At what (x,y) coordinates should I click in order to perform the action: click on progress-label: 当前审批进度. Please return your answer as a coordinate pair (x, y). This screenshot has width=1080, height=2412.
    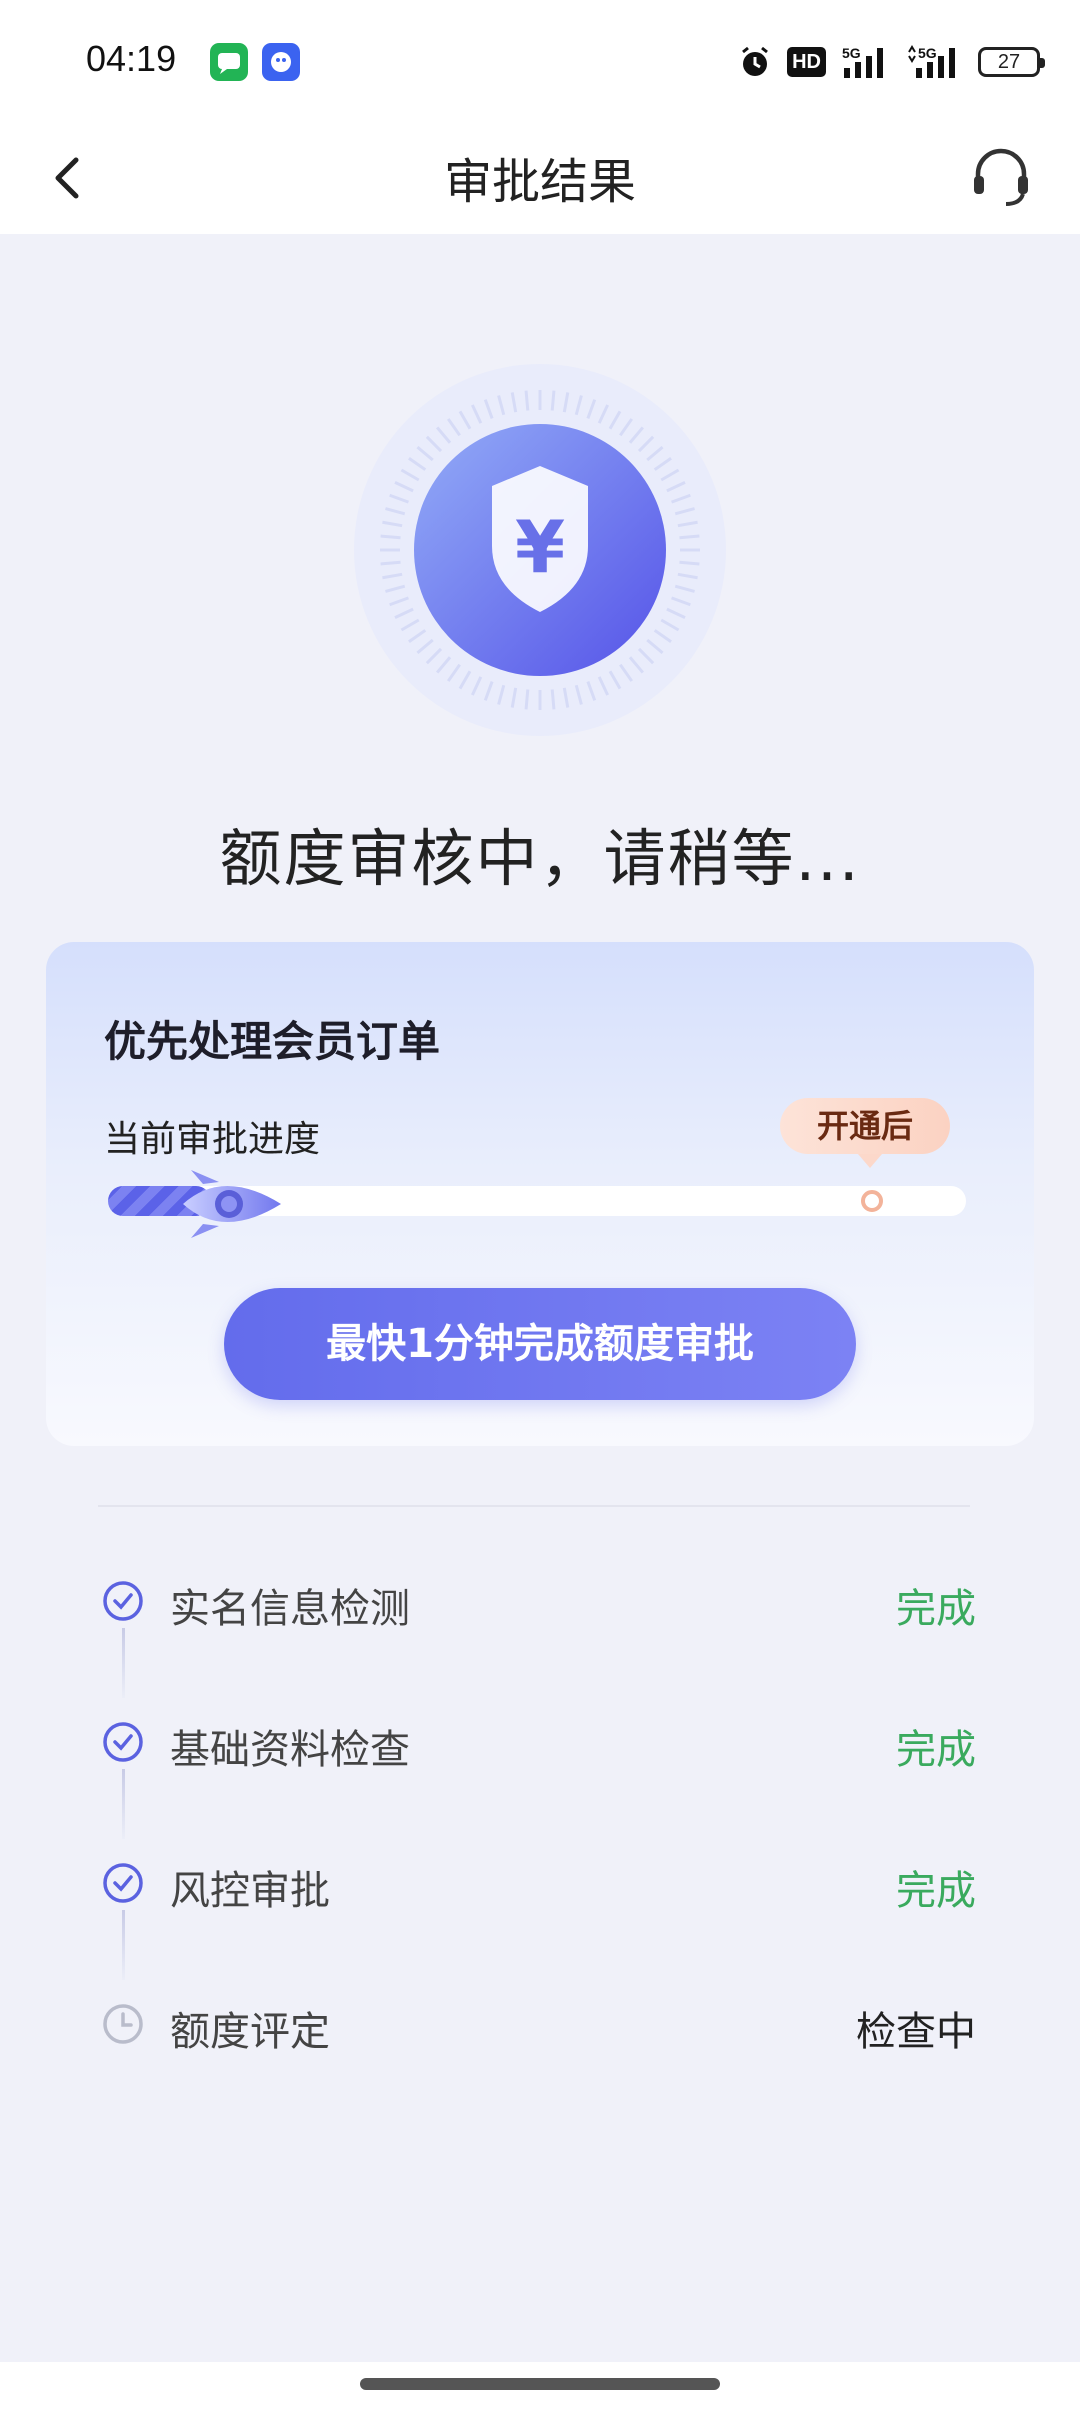
    Looking at the image, I should click on (212, 1139).